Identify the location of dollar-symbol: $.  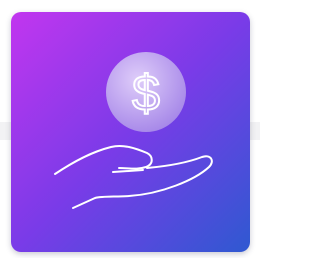
(146, 93).